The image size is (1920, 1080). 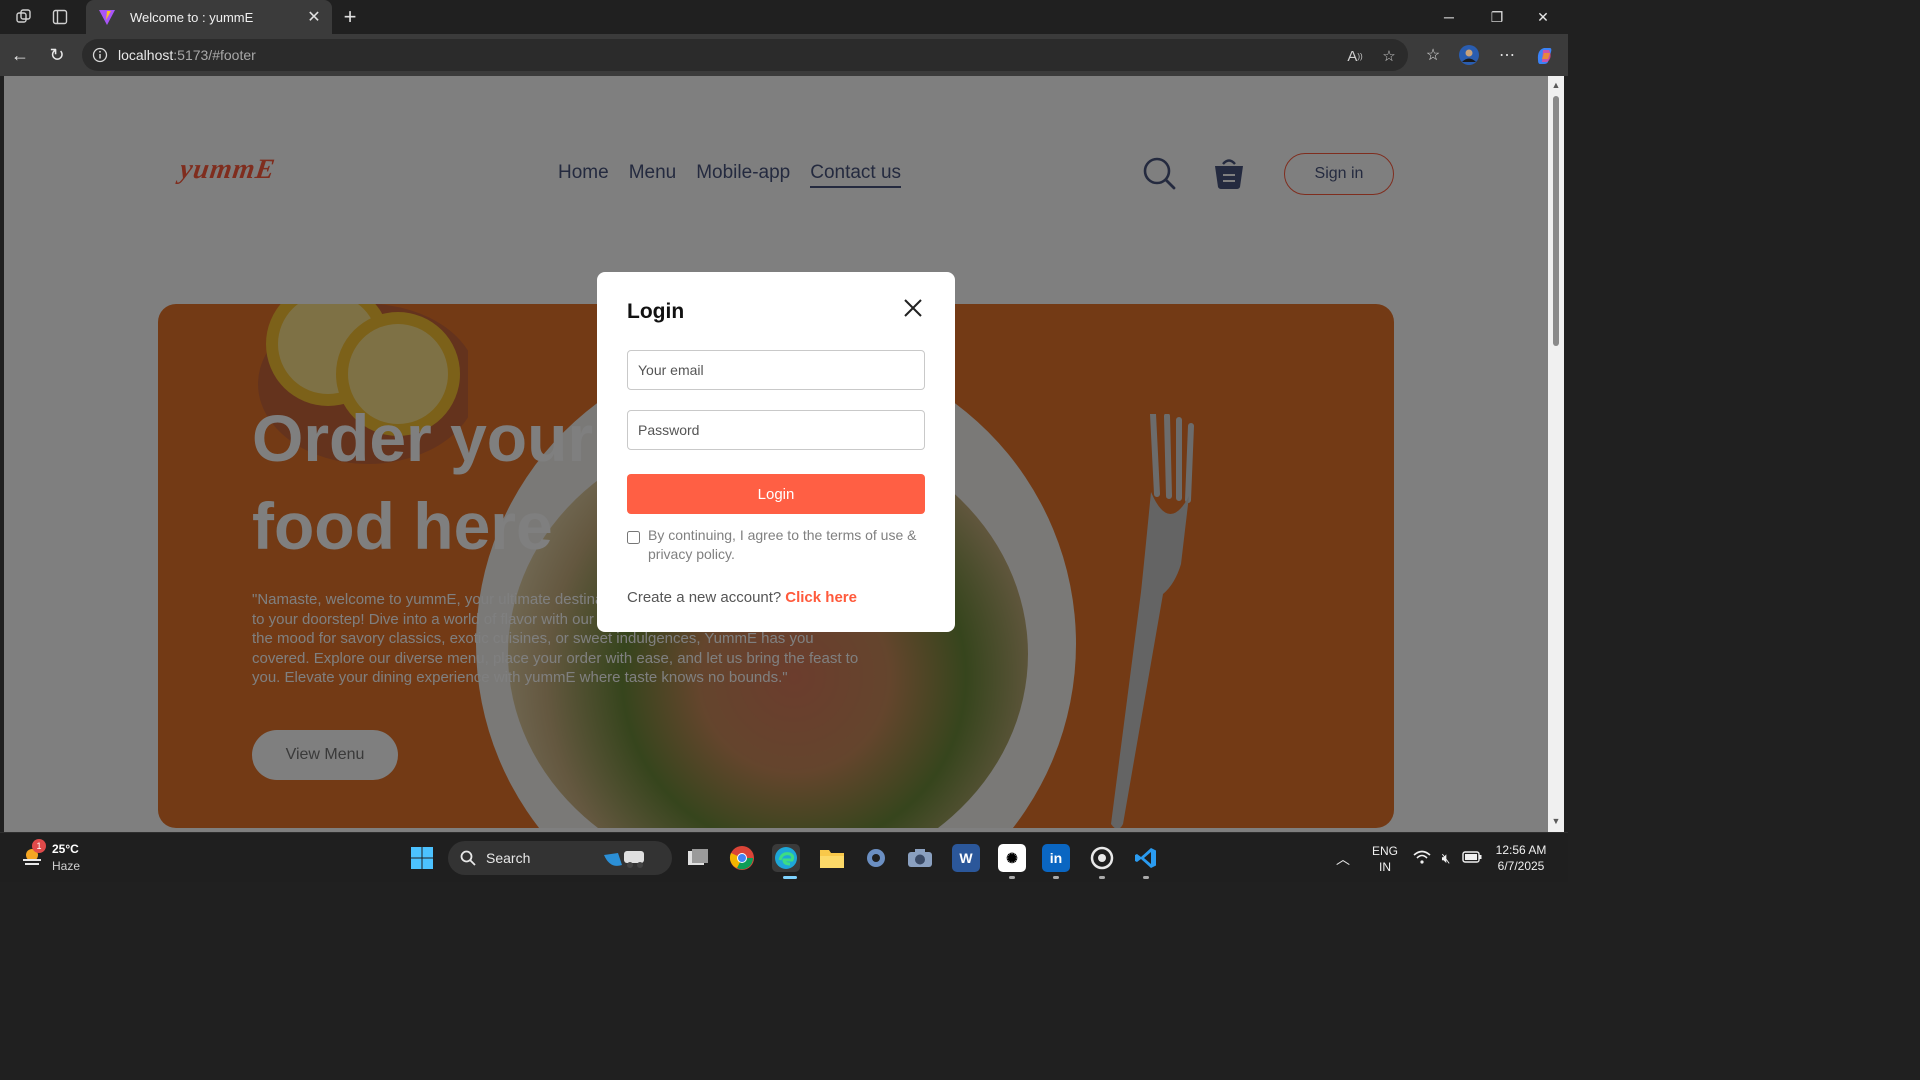 I want to click on taskbar-search: Search, so click(x=560, y=858).